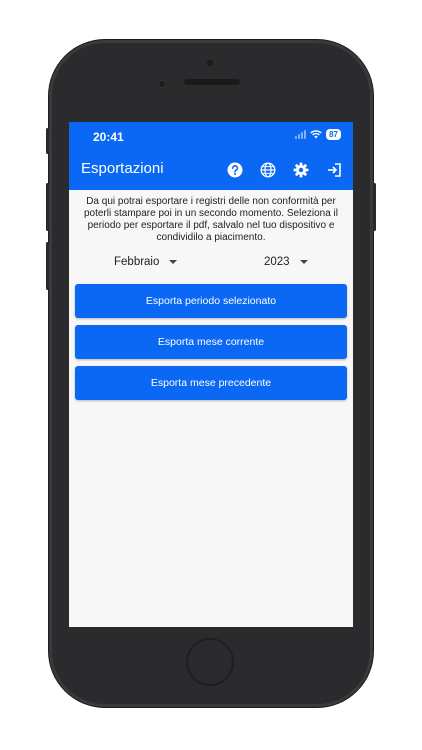 The height and width of the screenshot is (750, 422). What do you see at coordinates (211, 136) in the screenshot?
I see `status-bar: 20:41 87` at bounding box center [211, 136].